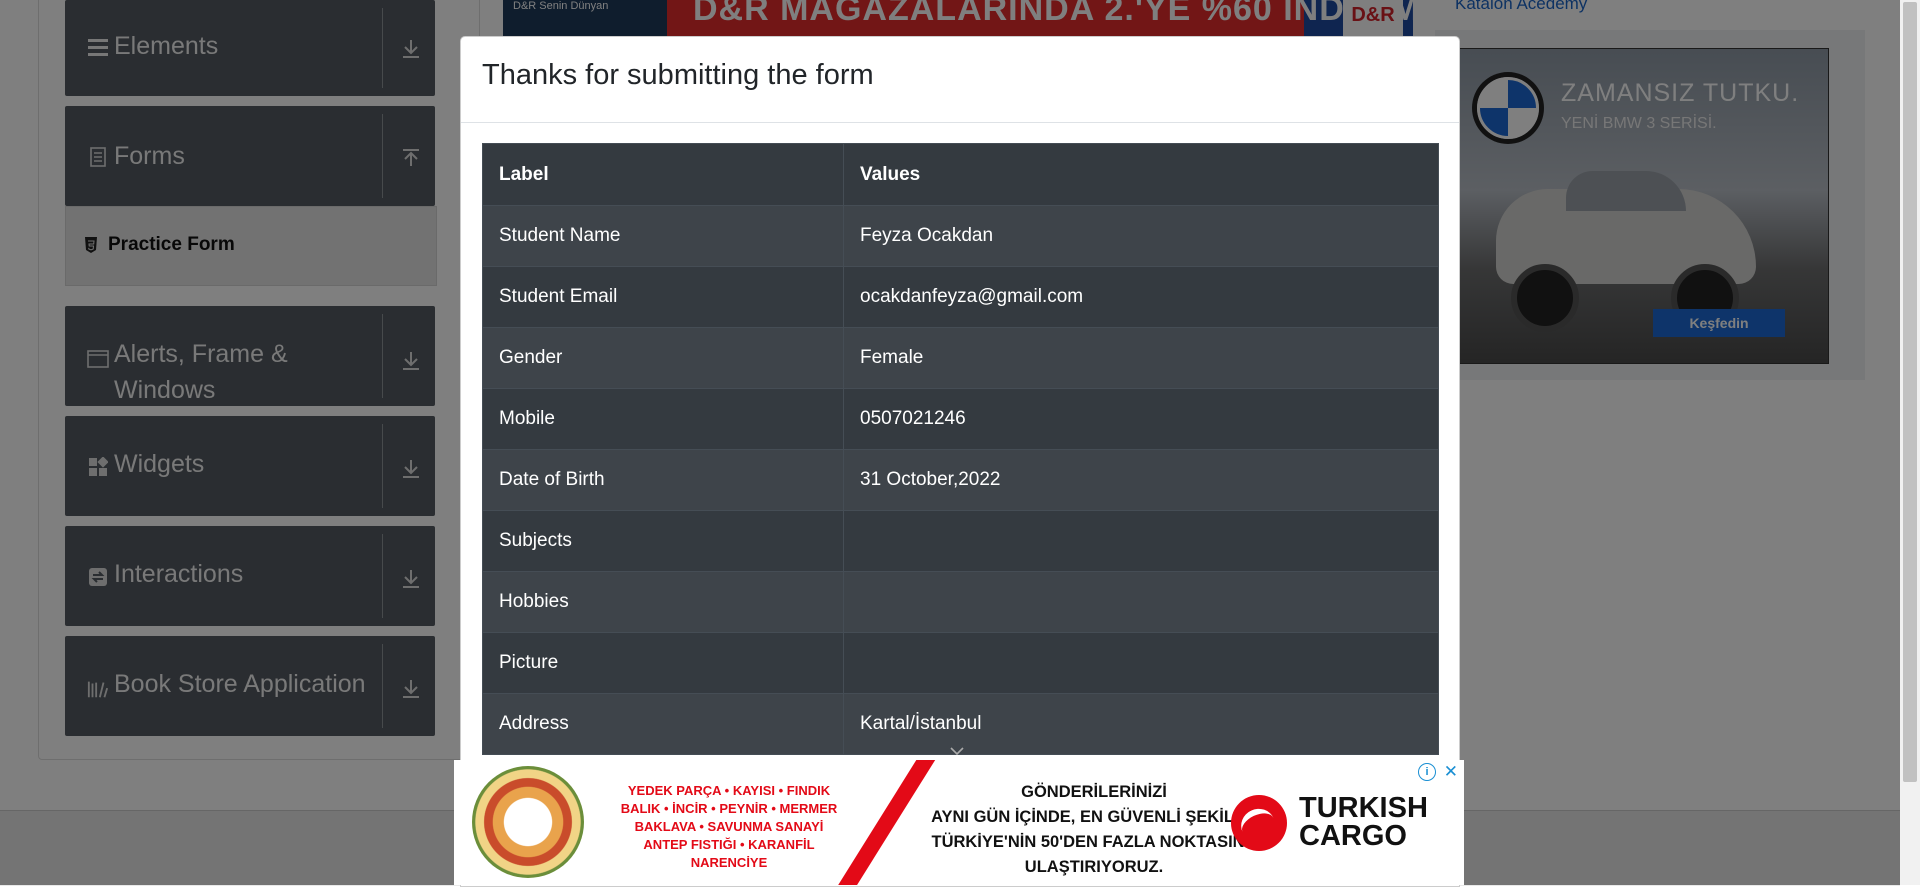 This screenshot has width=1920, height=887. I want to click on table-row: Hobbies, so click(960, 602).